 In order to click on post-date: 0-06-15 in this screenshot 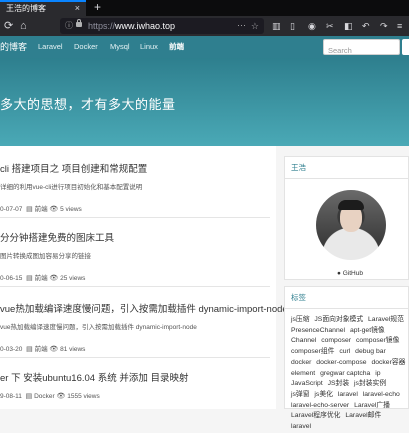, I will do `click(11, 278)`.